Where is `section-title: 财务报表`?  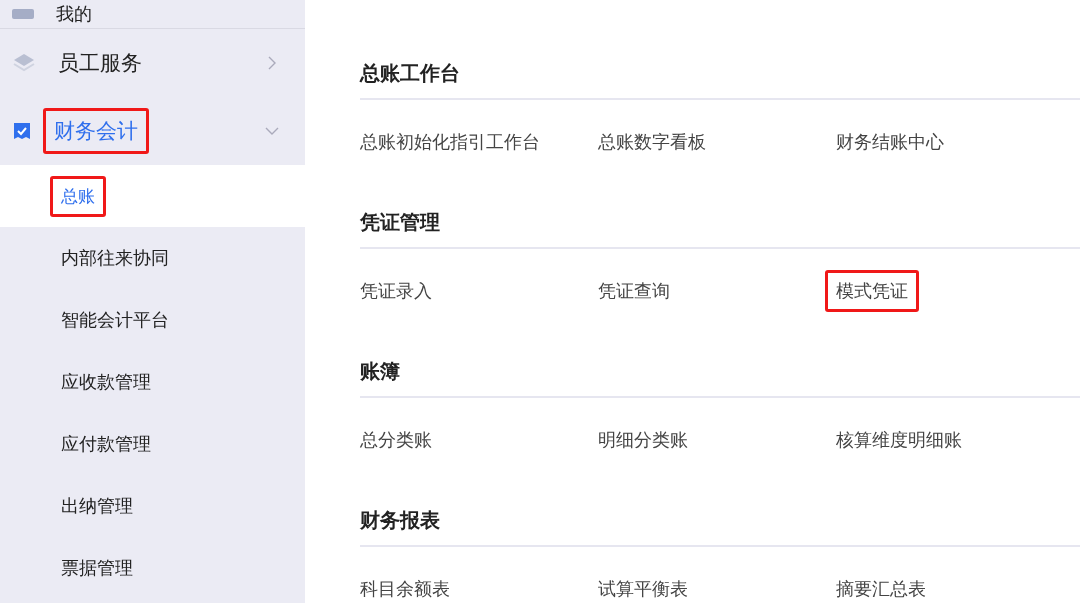 section-title: 财务报表 is located at coordinates (400, 520).